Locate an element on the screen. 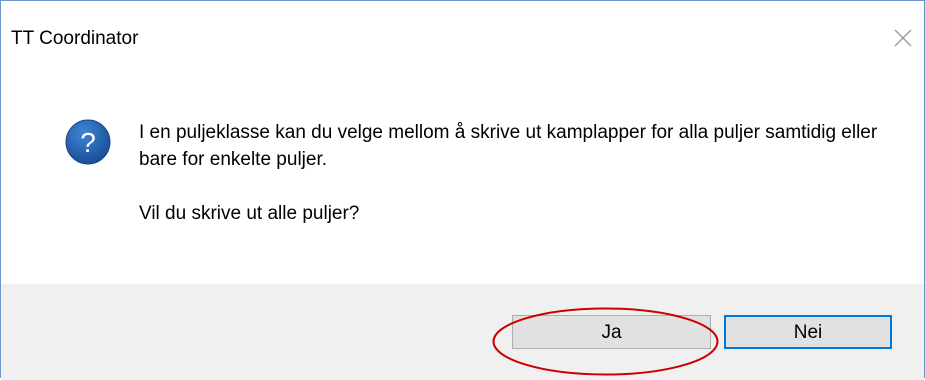  question-icon: ? is located at coordinates (88, 142).